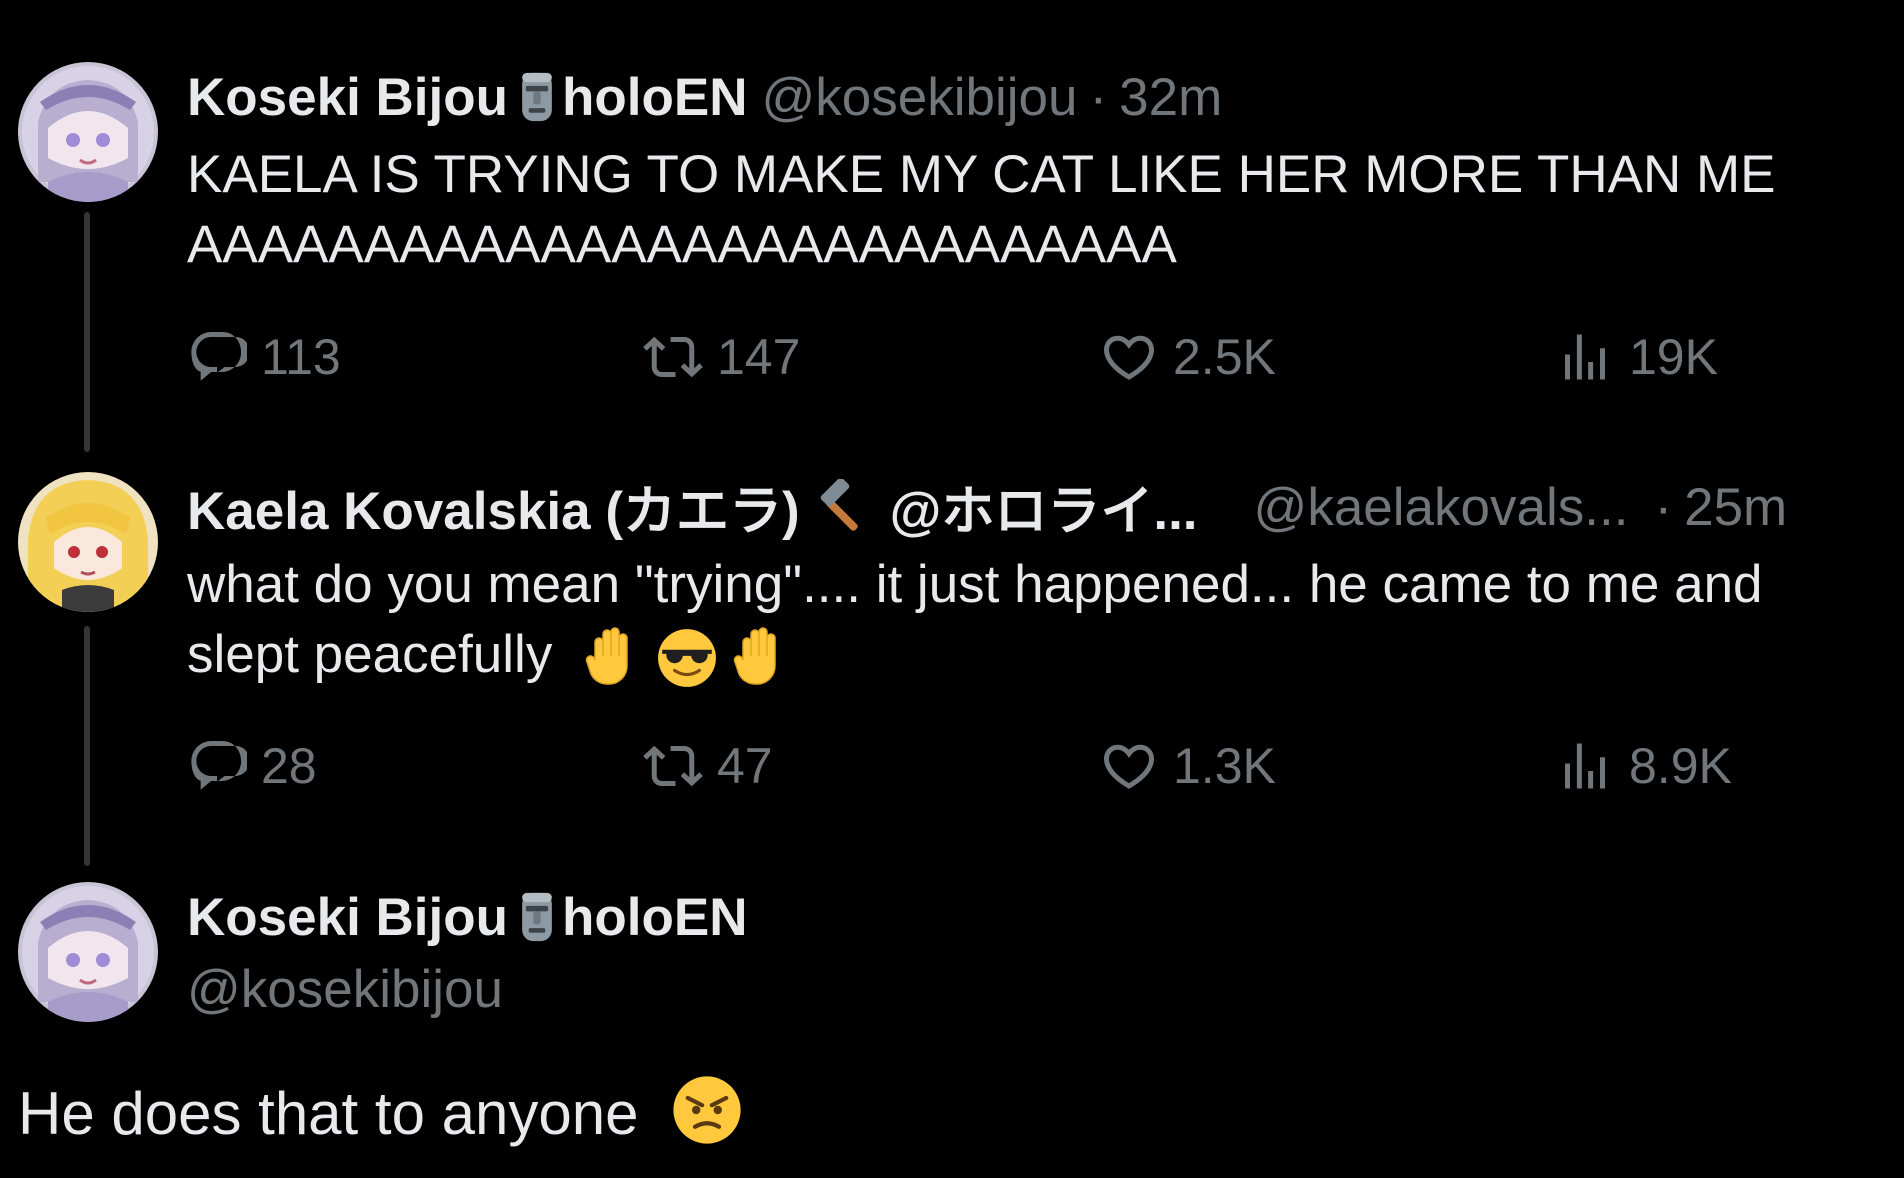  I want to click on tweet-1-time: 32m, so click(1170, 97).